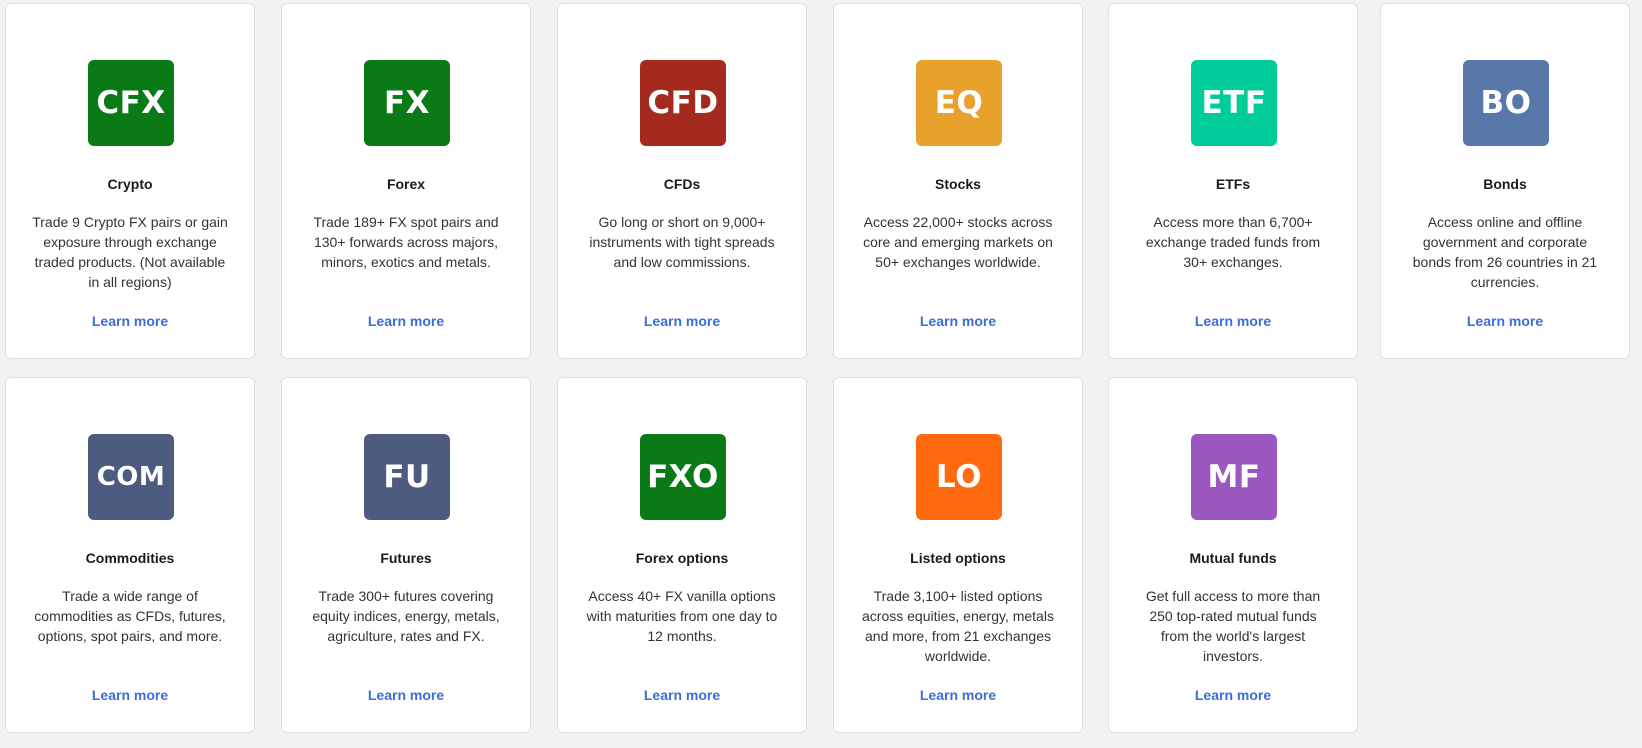  What do you see at coordinates (407, 477) in the screenshot?
I see `futures-icon: FU` at bounding box center [407, 477].